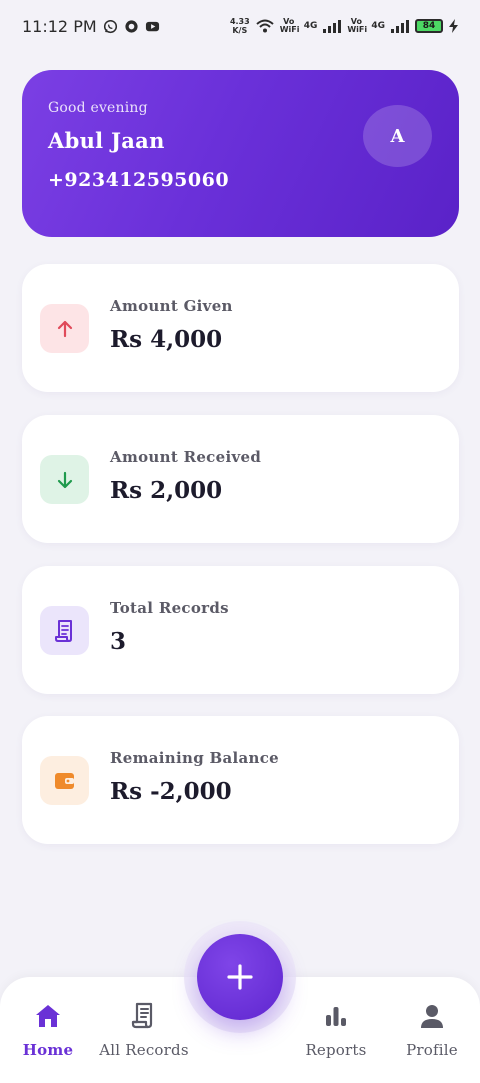  Describe the element at coordinates (110, 26) in the screenshot. I see `whatsapp-icon` at that location.